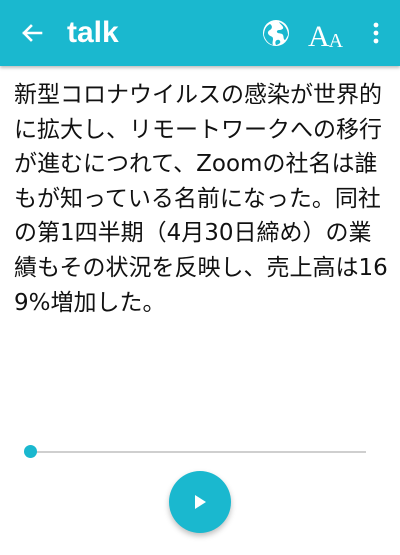 This screenshot has height=555, width=400. I want to click on arrow-left-icon, so click(32, 33).